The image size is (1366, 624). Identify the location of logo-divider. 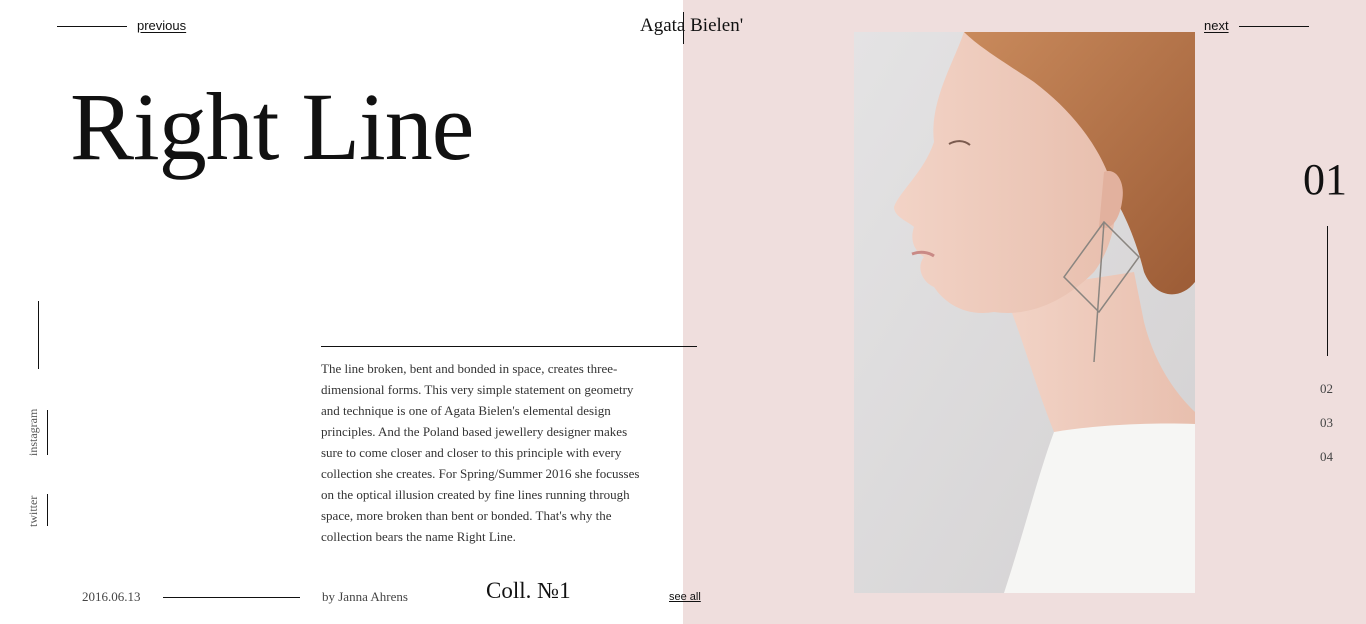
(683, 28).